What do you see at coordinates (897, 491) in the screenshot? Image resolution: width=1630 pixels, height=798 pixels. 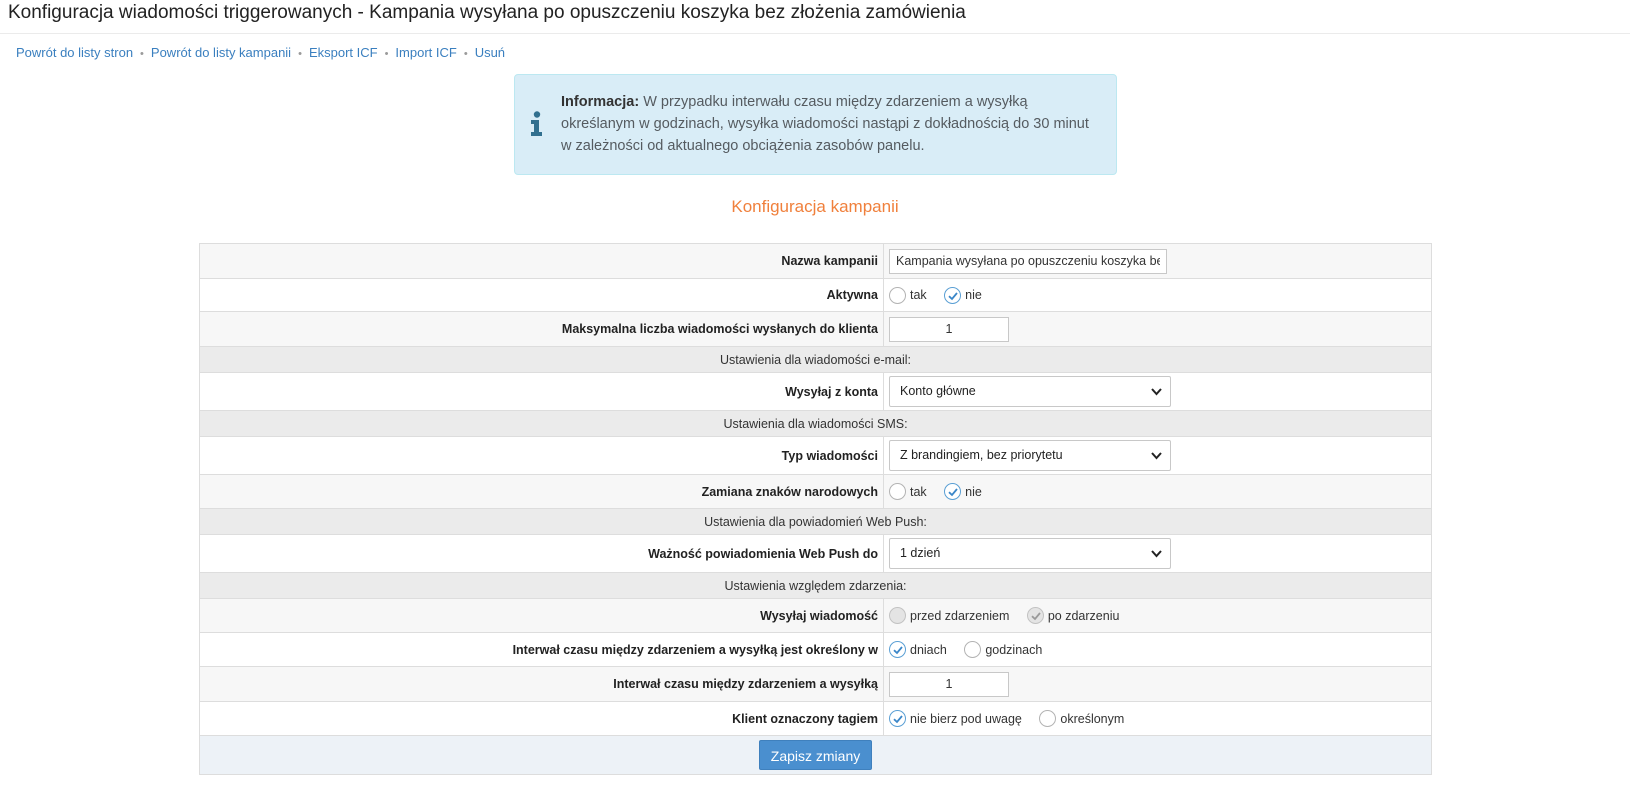 I see `national-chars-yes-radio` at bounding box center [897, 491].